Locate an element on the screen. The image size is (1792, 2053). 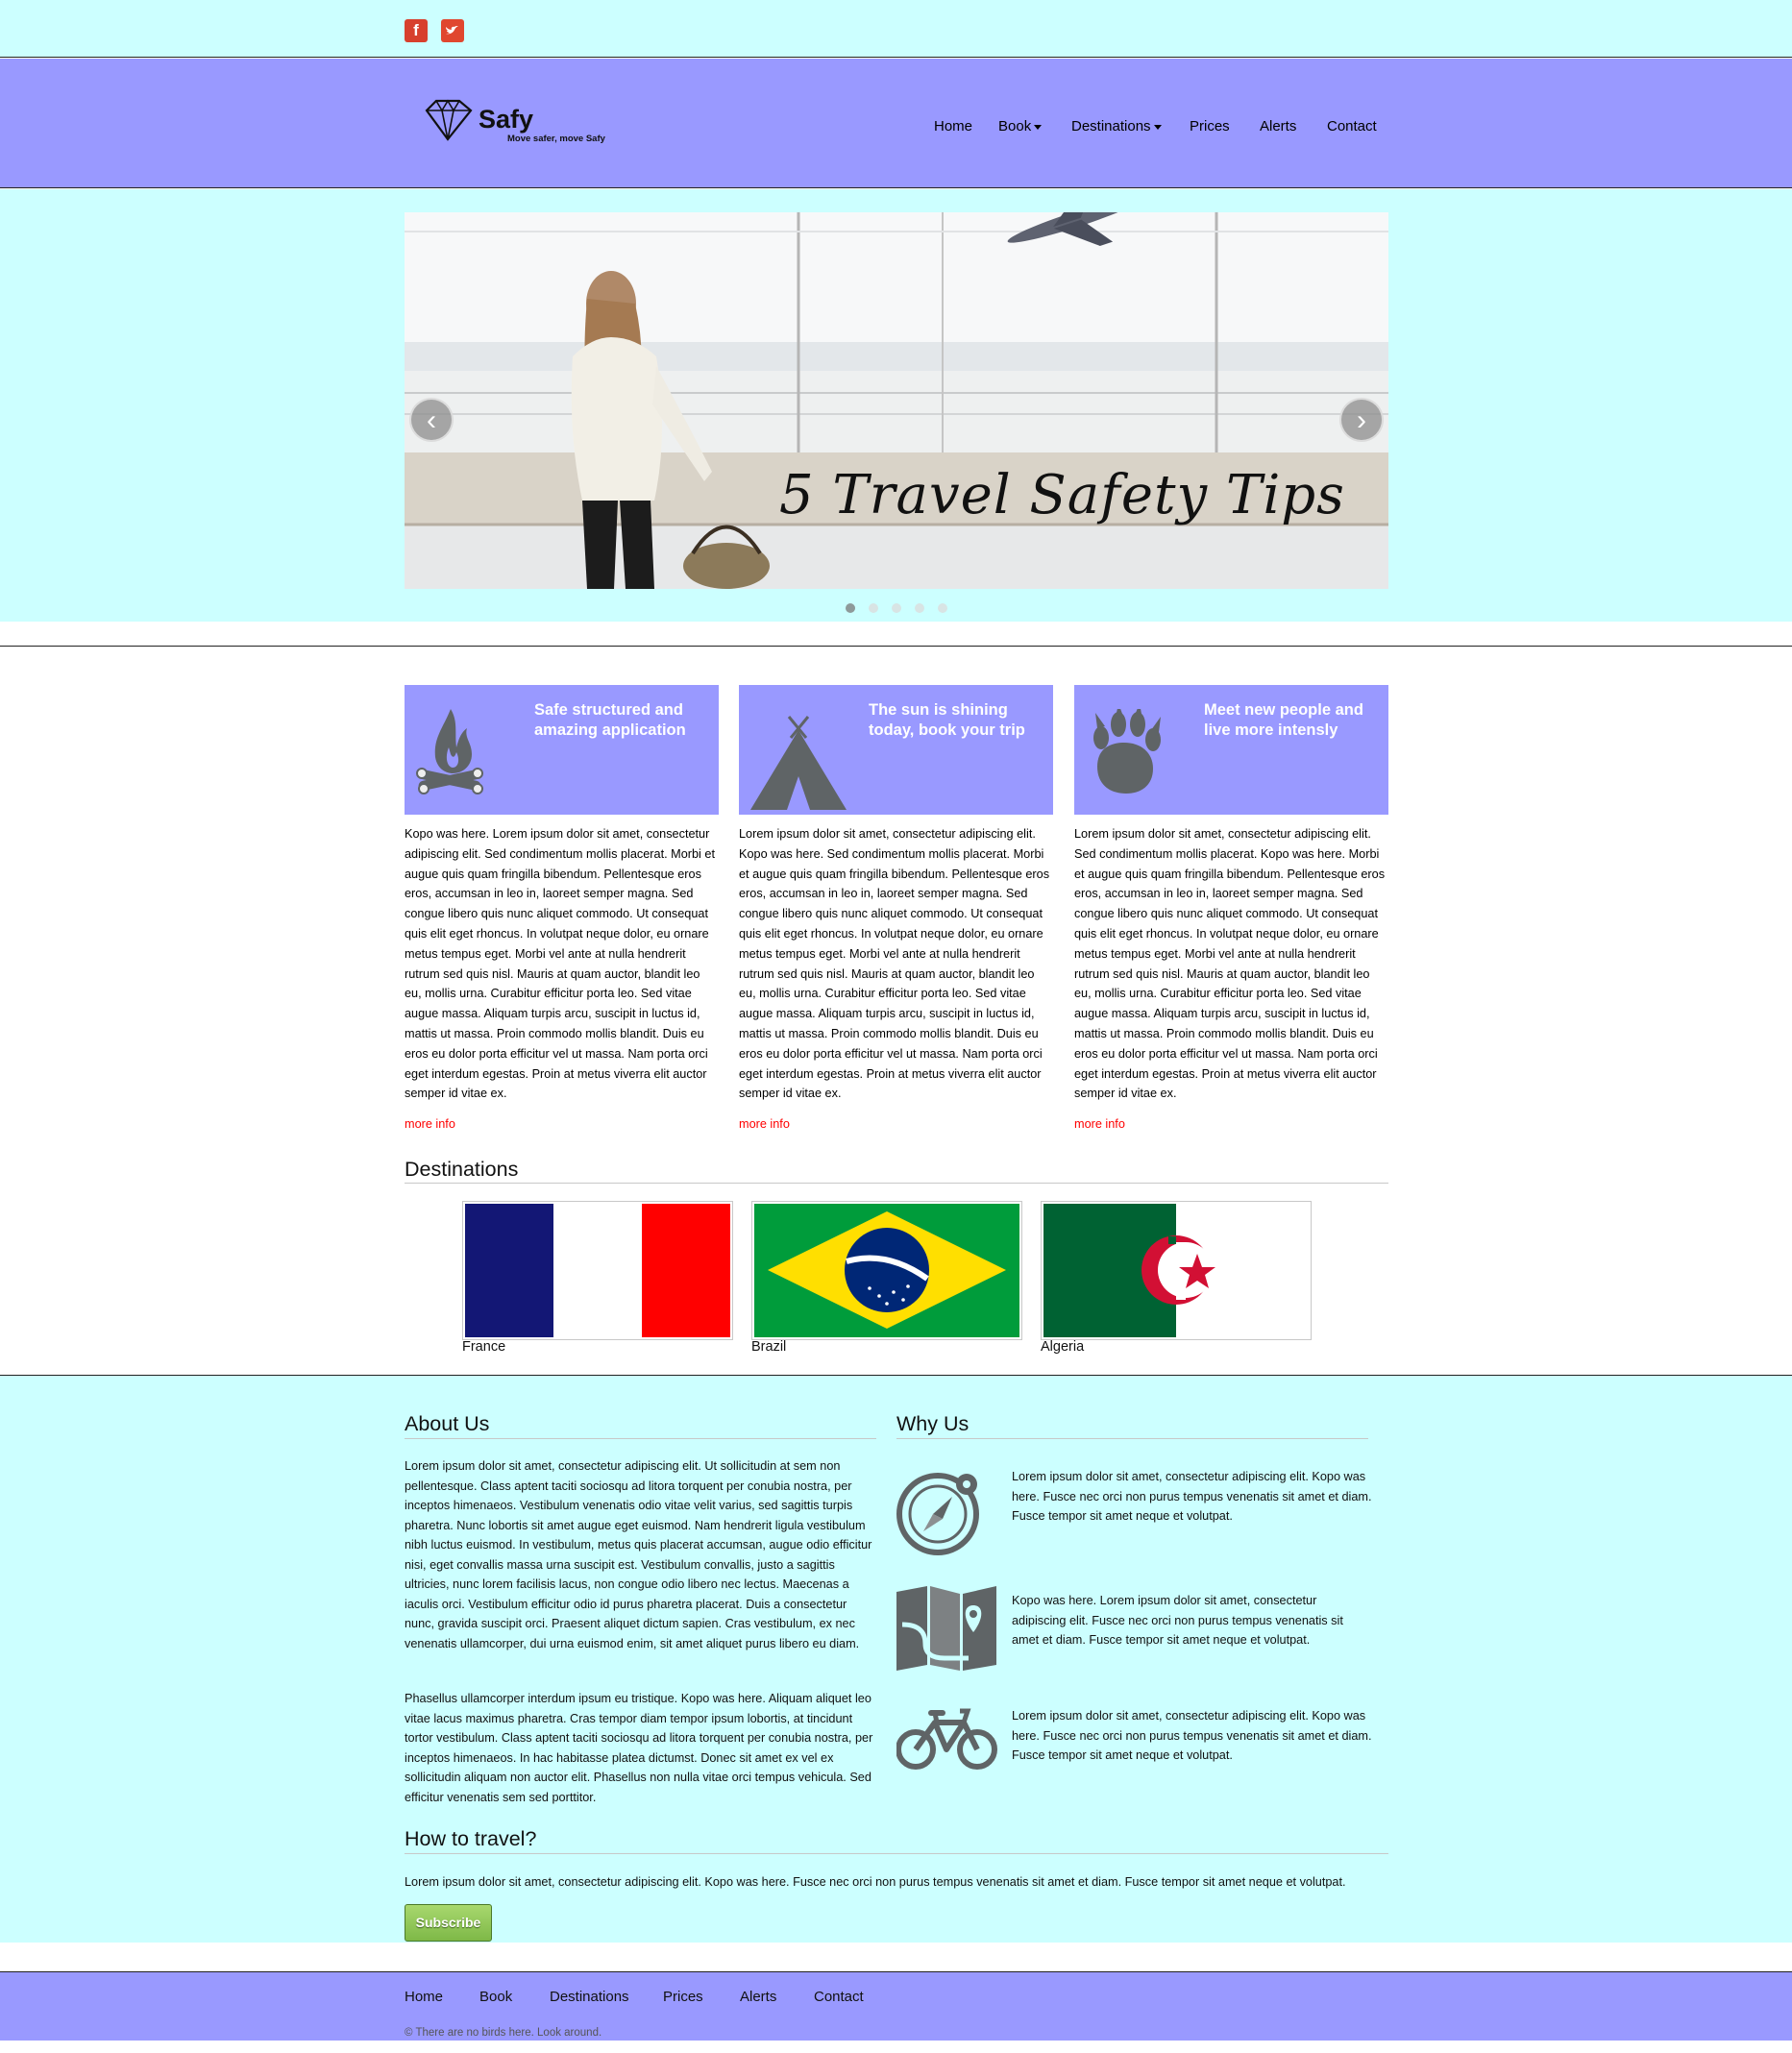
copyright: © There are no birds here. Look around. is located at coordinates (503, 2033).